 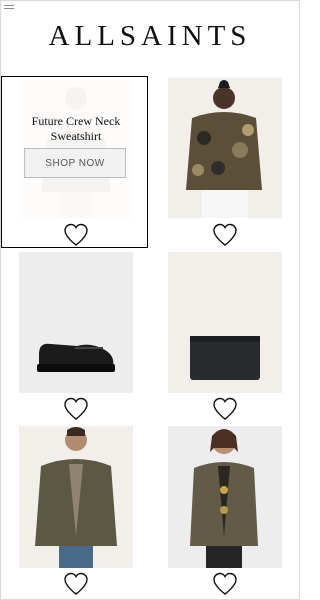 What do you see at coordinates (76, 322) in the screenshot?
I see `product-image-loafer` at bounding box center [76, 322].